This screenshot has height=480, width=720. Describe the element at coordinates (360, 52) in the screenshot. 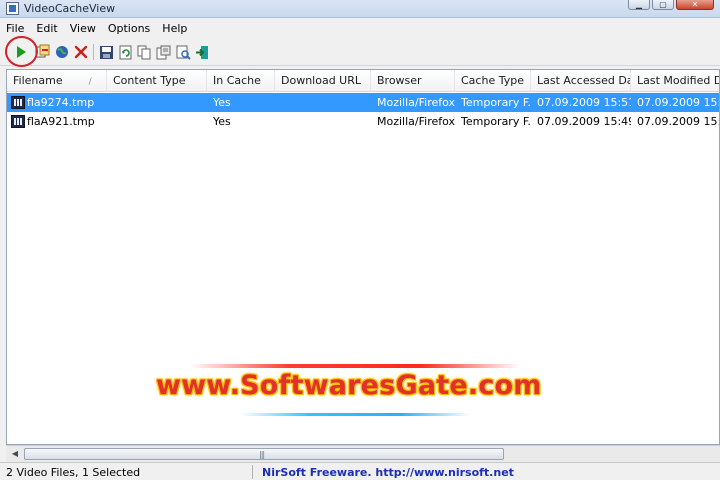

I see `toolbar` at that location.